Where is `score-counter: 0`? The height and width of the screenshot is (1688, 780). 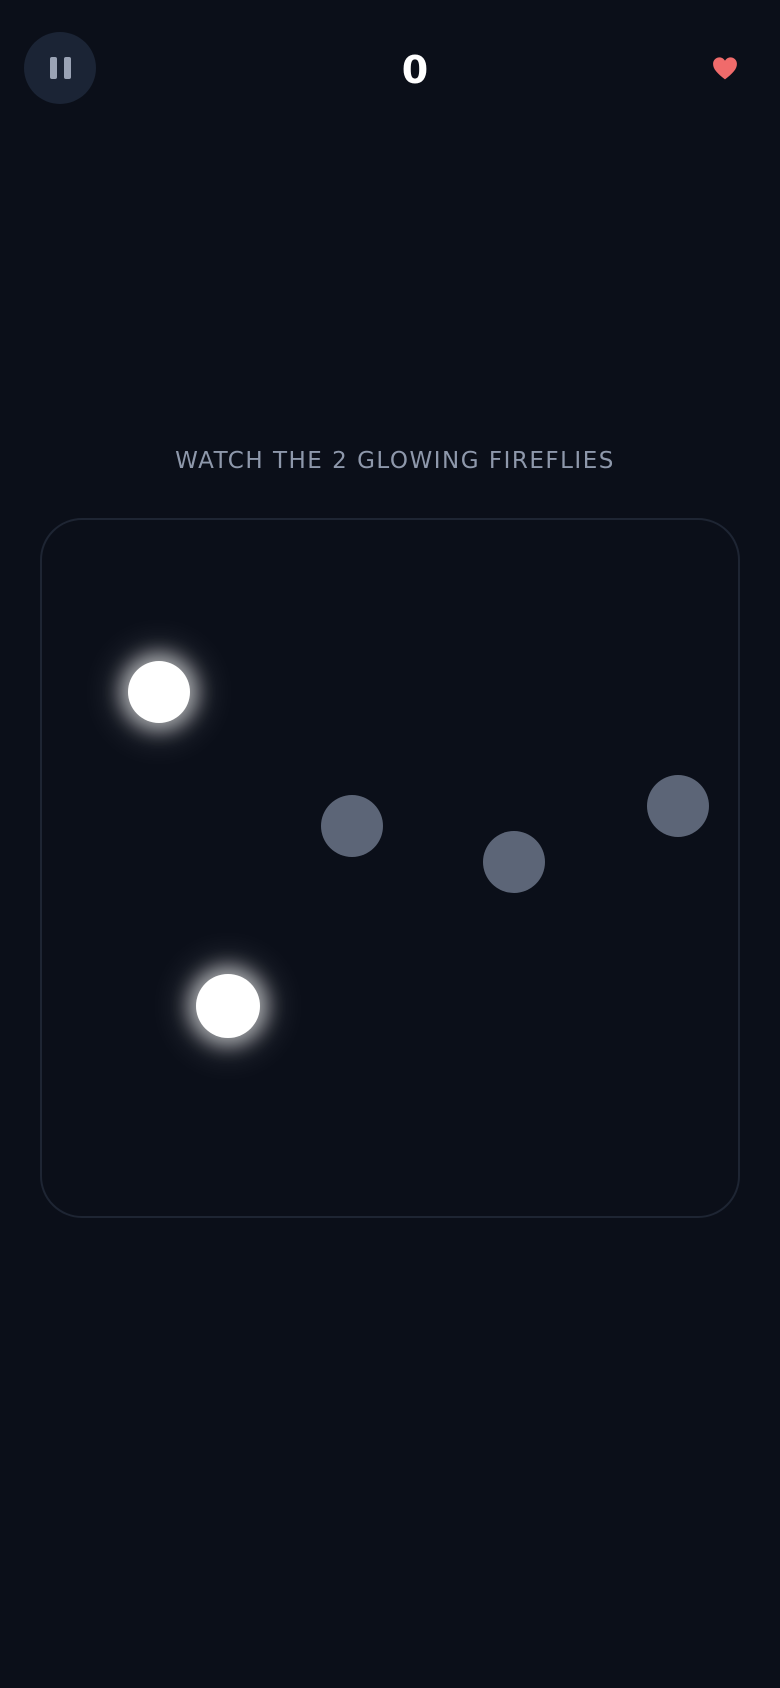
score-counter: 0 is located at coordinates (415, 70).